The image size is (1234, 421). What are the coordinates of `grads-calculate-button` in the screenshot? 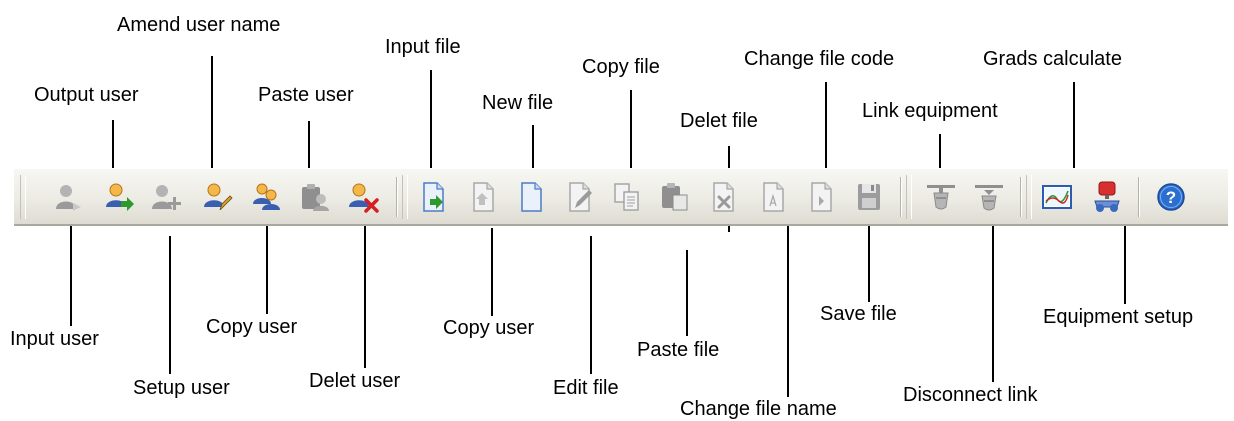 It's located at (1057, 197).